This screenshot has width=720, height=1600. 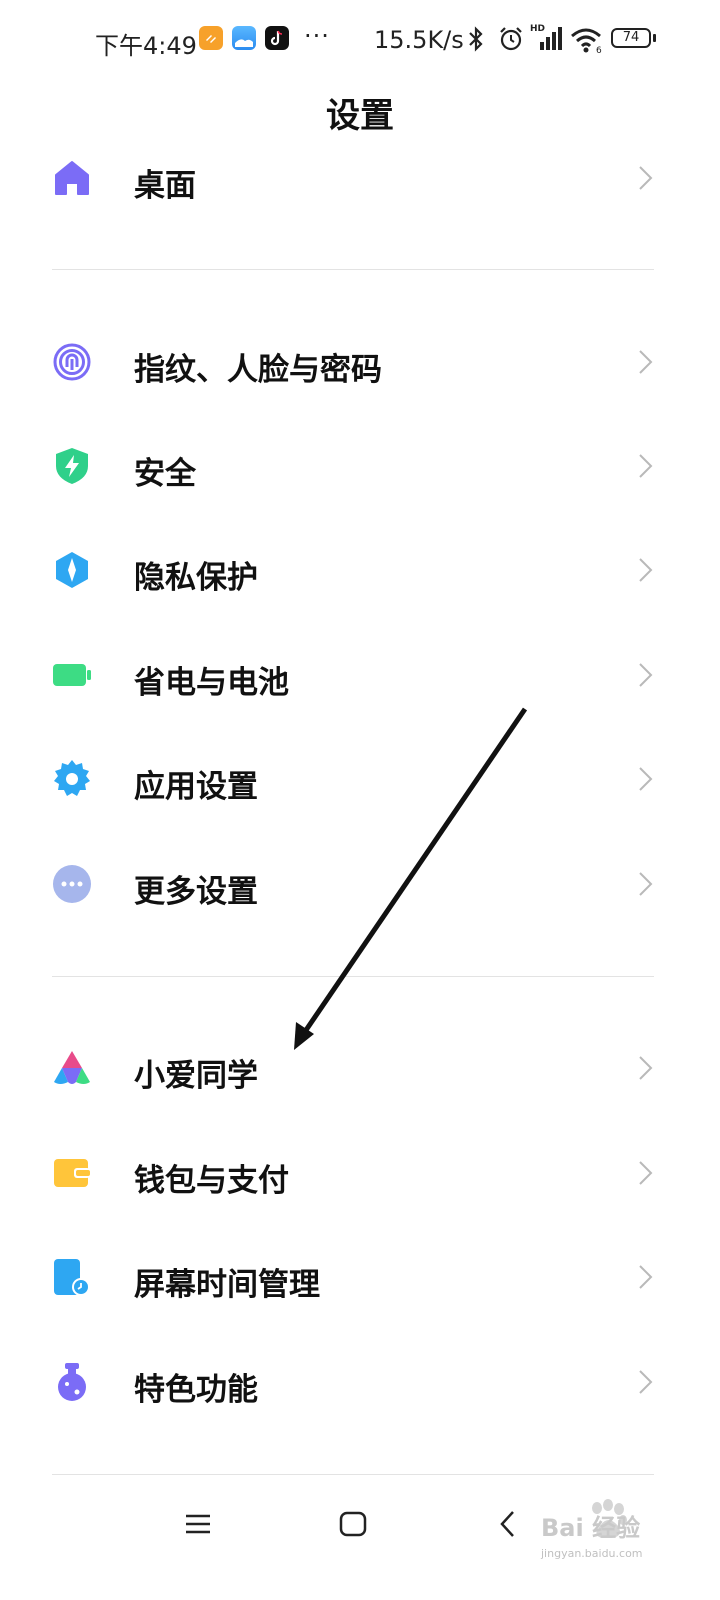 I want to click on settings-item-label: 更多设置, so click(x=196, y=892).